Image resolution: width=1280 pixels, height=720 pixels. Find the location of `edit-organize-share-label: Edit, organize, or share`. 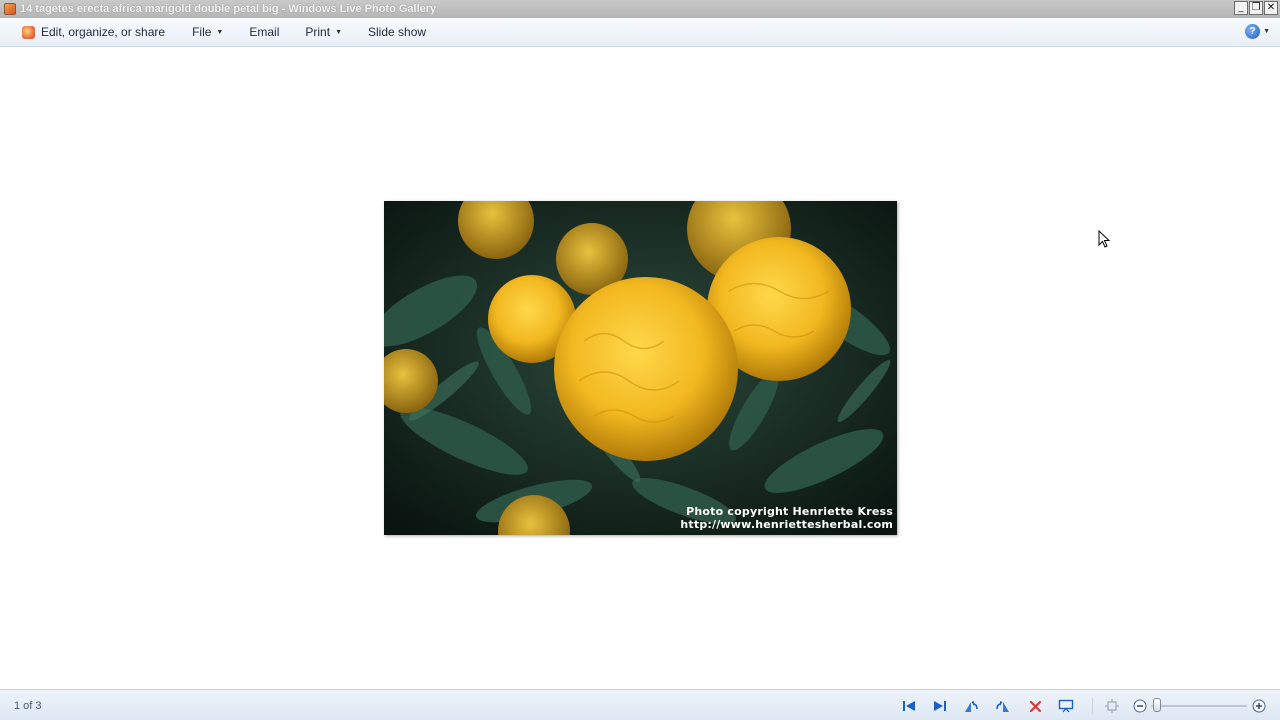

edit-organize-share-label: Edit, organize, or share is located at coordinates (103, 32).